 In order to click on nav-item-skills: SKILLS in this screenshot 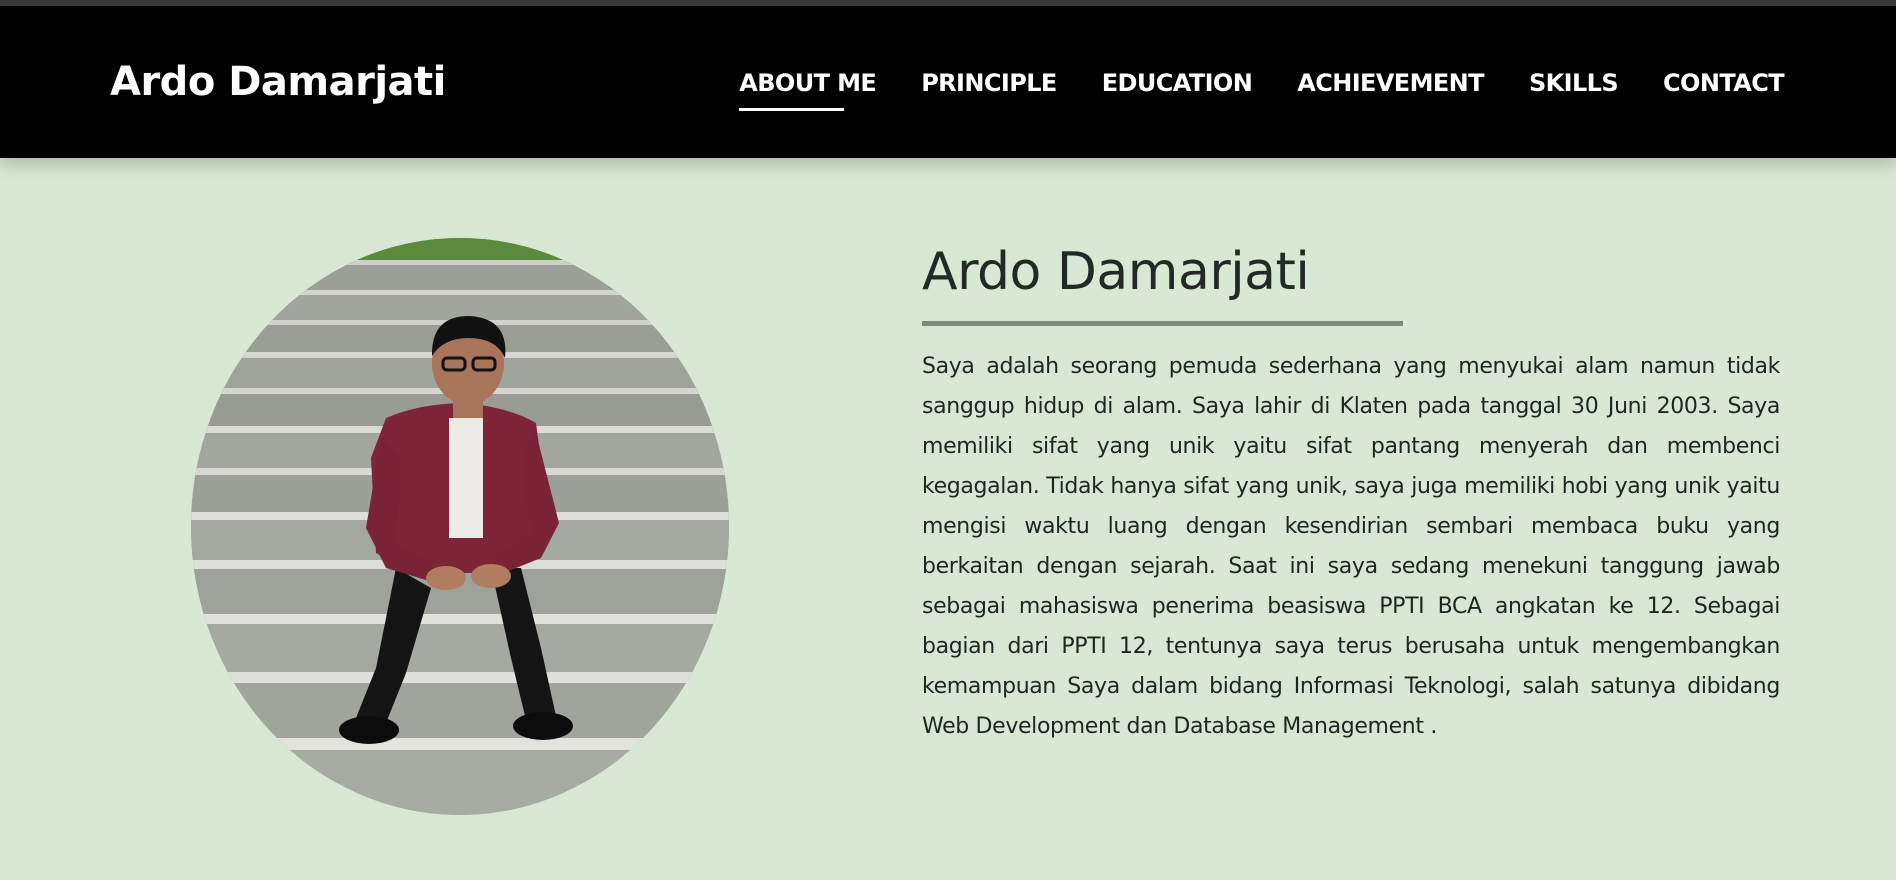, I will do `click(1574, 83)`.